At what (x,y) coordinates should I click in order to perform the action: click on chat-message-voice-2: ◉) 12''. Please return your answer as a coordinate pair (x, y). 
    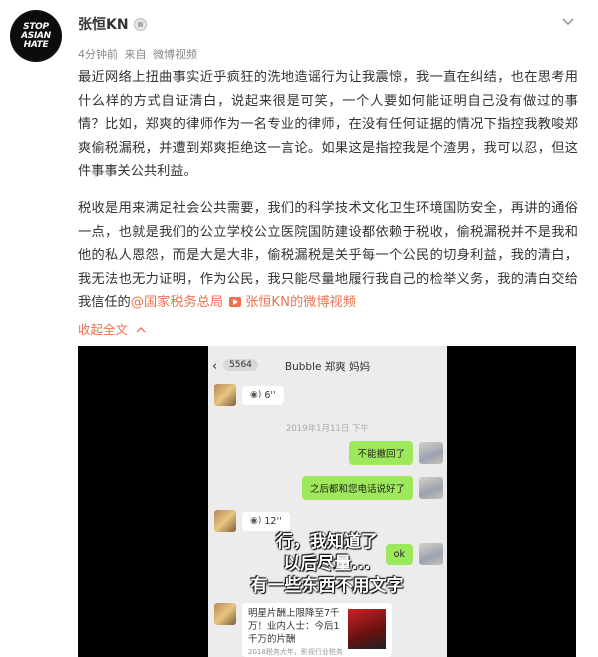
    Looking at the image, I should click on (252, 521).